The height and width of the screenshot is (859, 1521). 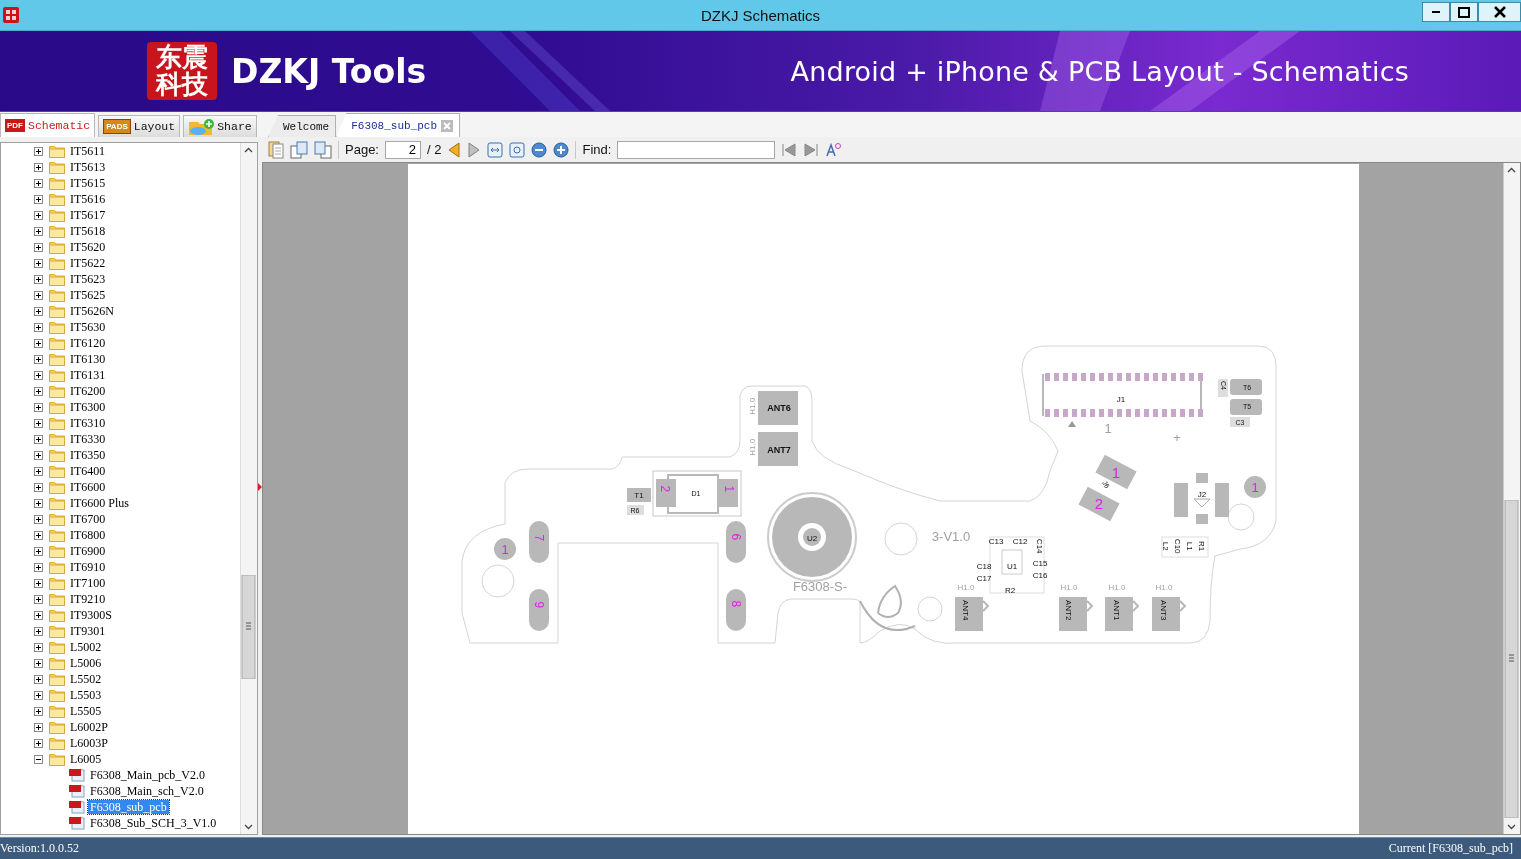 What do you see at coordinates (561, 149) in the screenshot?
I see `zoom-in-icon` at bounding box center [561, 149].